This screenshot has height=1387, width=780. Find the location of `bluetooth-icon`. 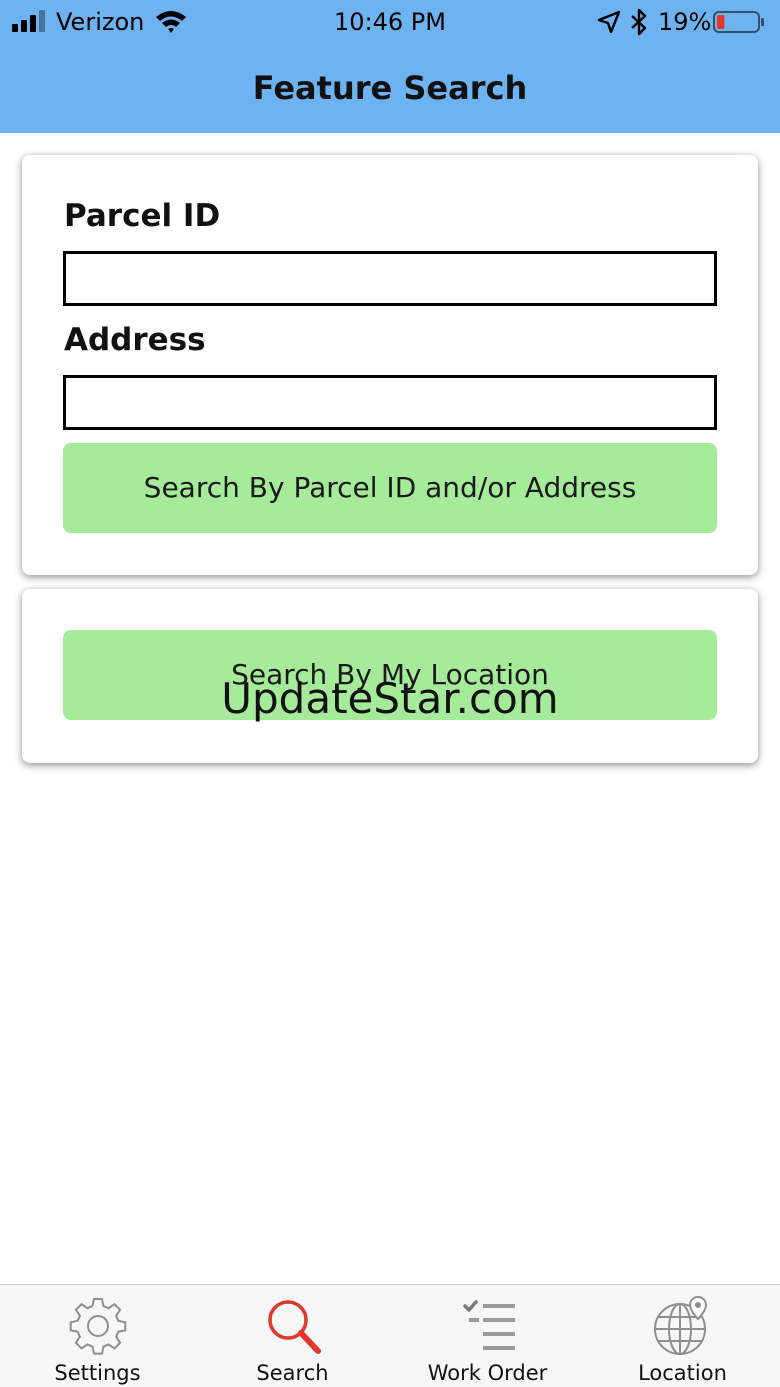

bluetooth-icon is located at coordinates (639, 22).